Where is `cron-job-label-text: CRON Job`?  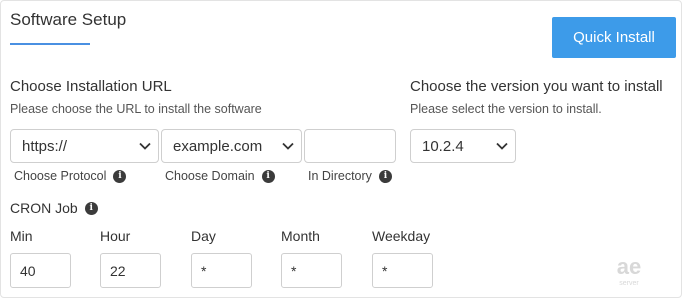 cron-job-label-text: CRON Job is located at coordinates (44, 208).